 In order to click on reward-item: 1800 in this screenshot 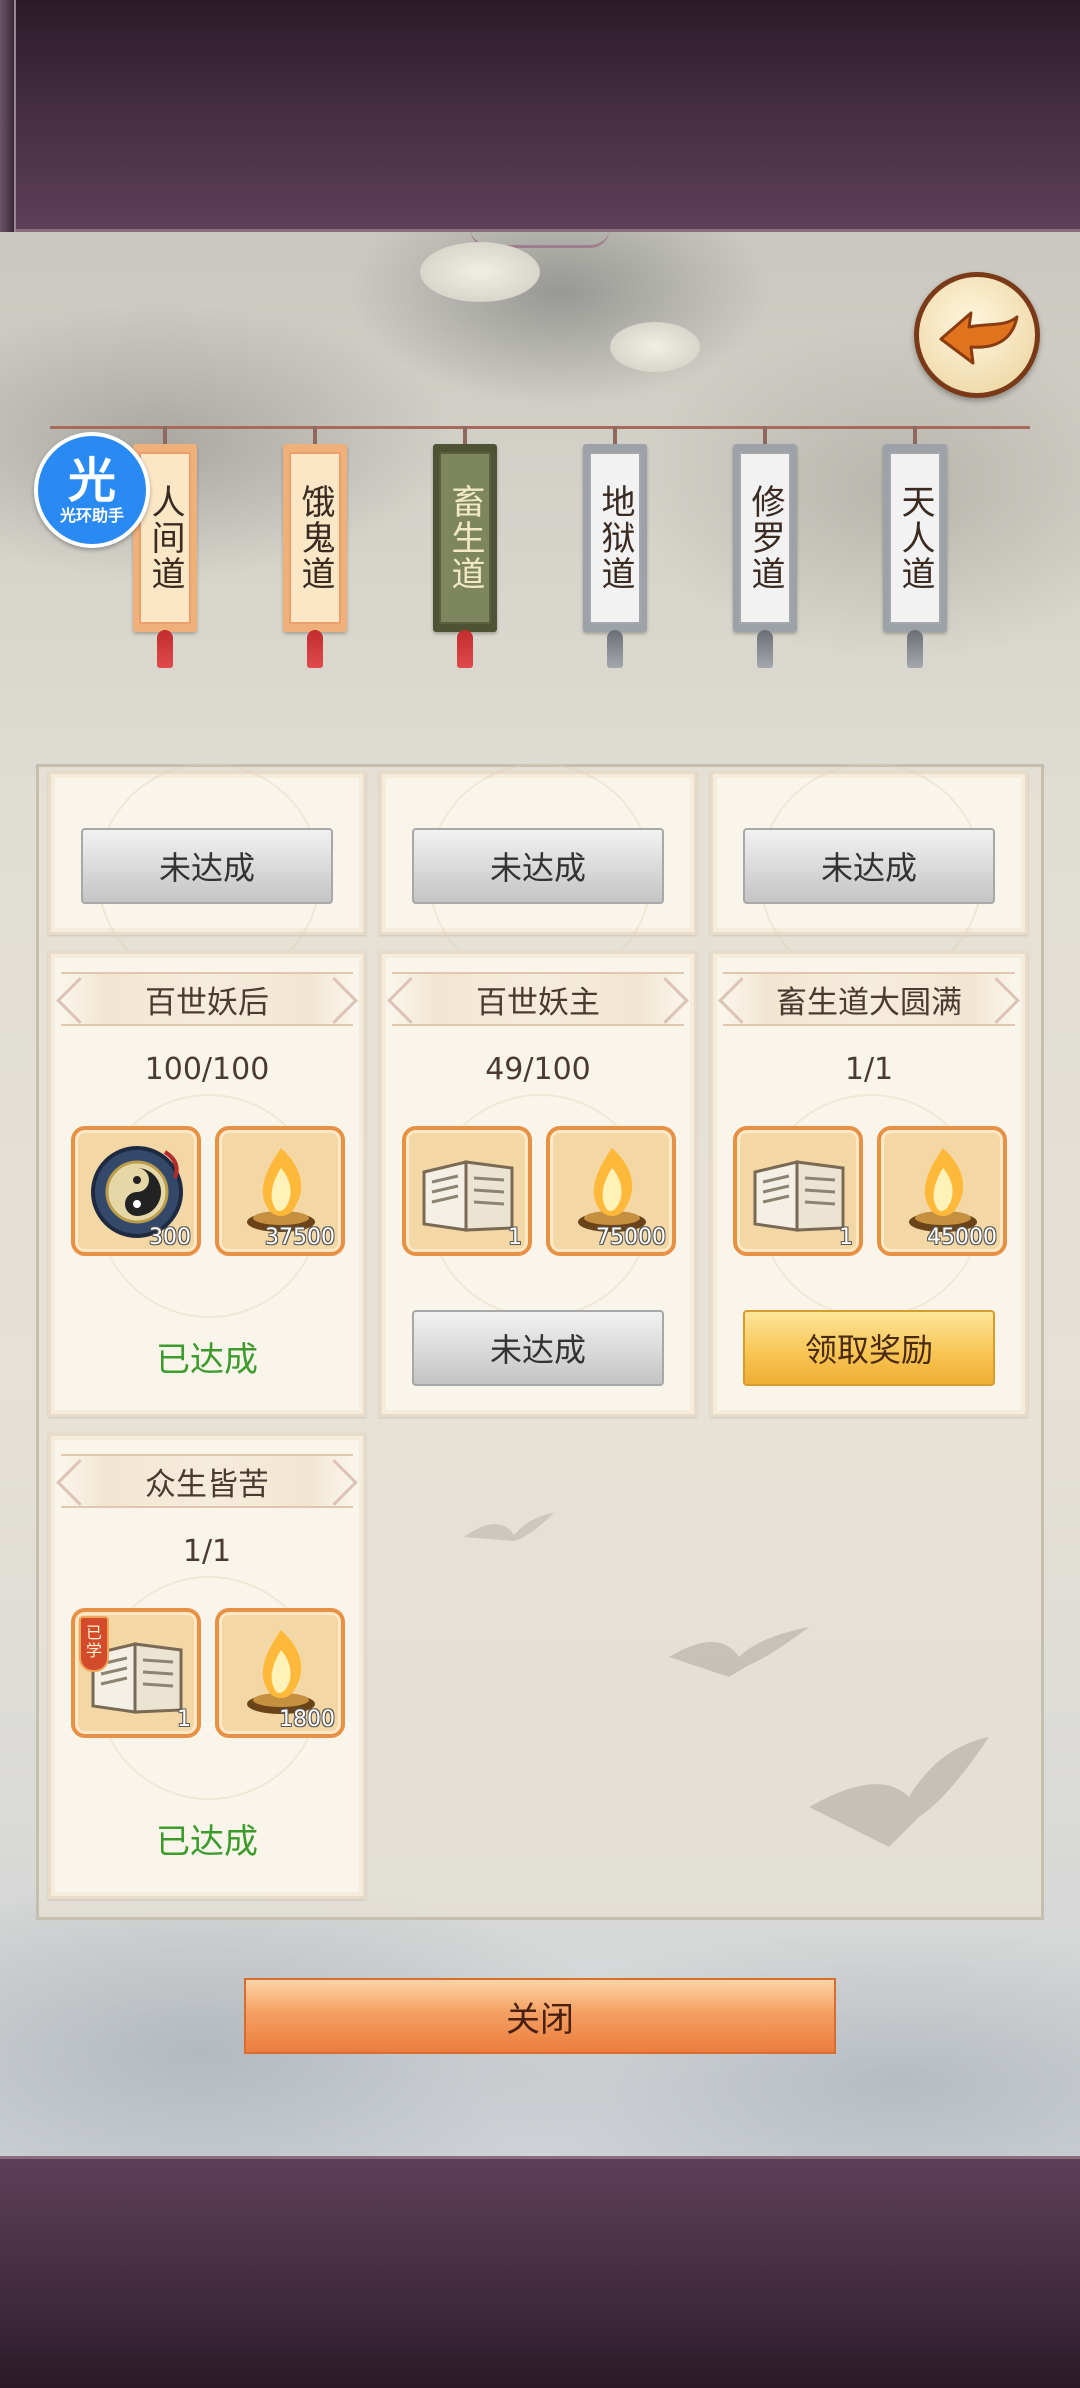, I will do `click(280, 1673)`.